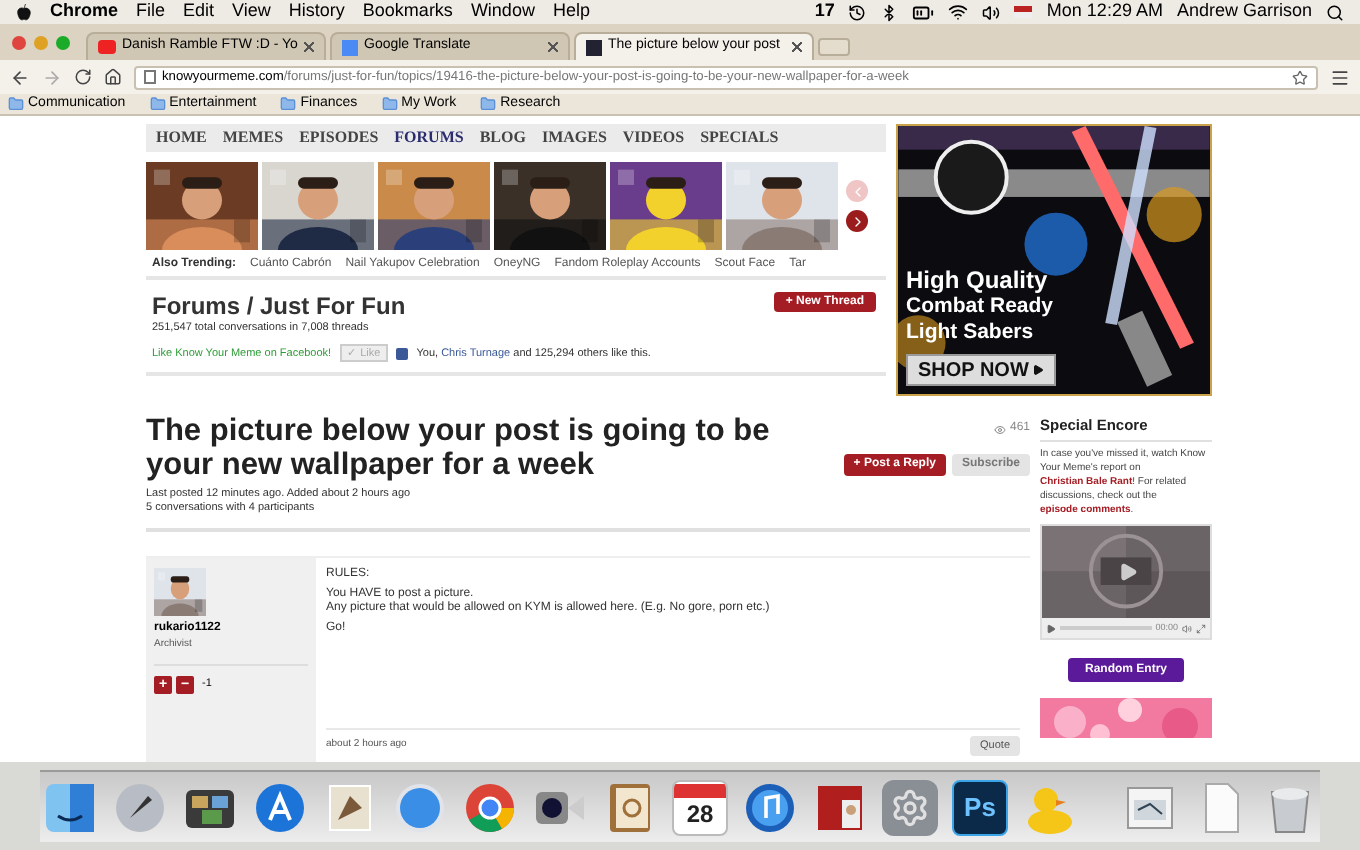  What do you see at coordinates (280, 807) in the screenshot?
I see `app-store-icon` at bounding box center [280, 807].